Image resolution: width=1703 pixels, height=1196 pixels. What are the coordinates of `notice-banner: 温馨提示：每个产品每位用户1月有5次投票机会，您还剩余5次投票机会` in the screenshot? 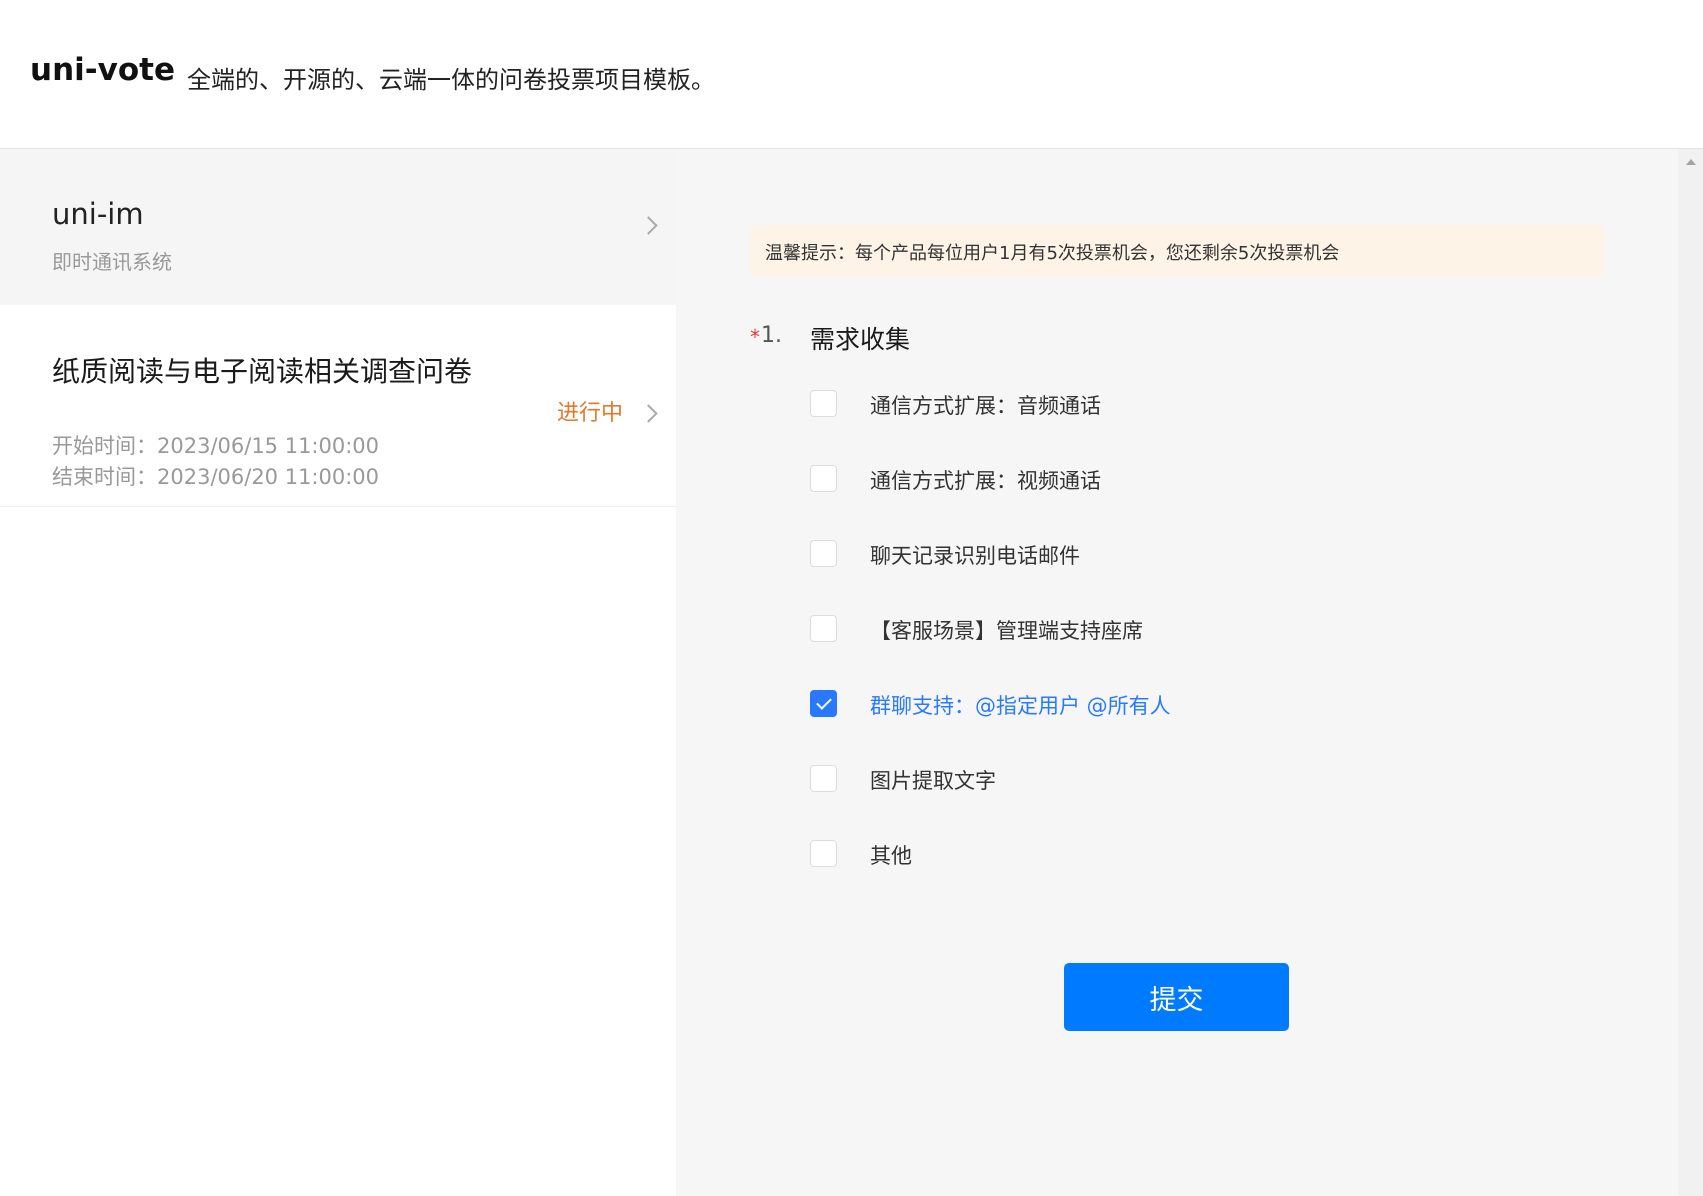 It's located at (1177, 251).